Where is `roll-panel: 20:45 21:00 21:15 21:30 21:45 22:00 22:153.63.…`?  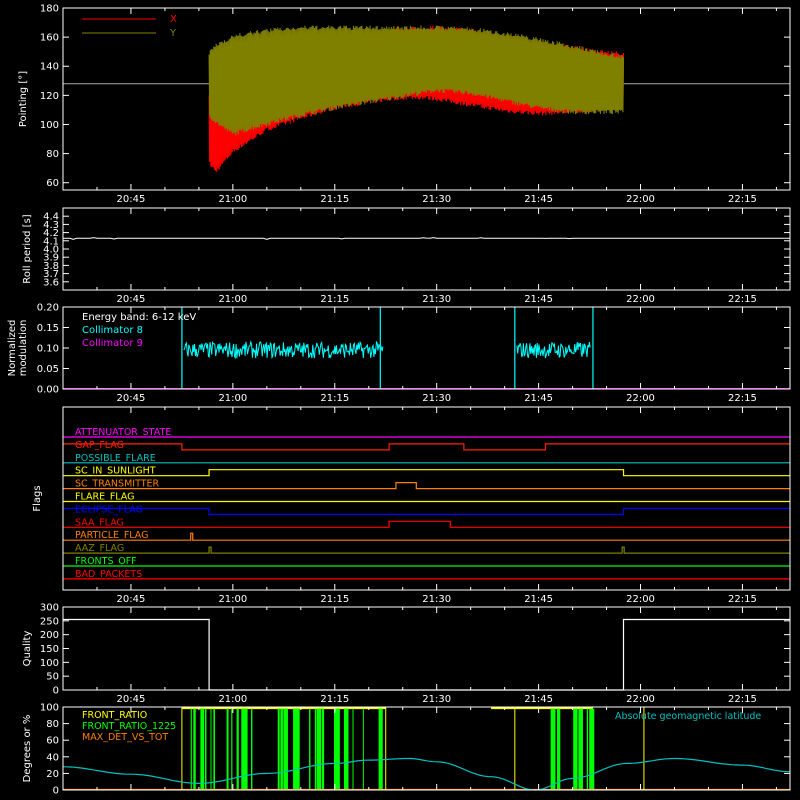
roll-panel: 20:45 21:00 21:15 21:30 21:45 22:00 22:153.63.… is located at coordinates (406, 256).